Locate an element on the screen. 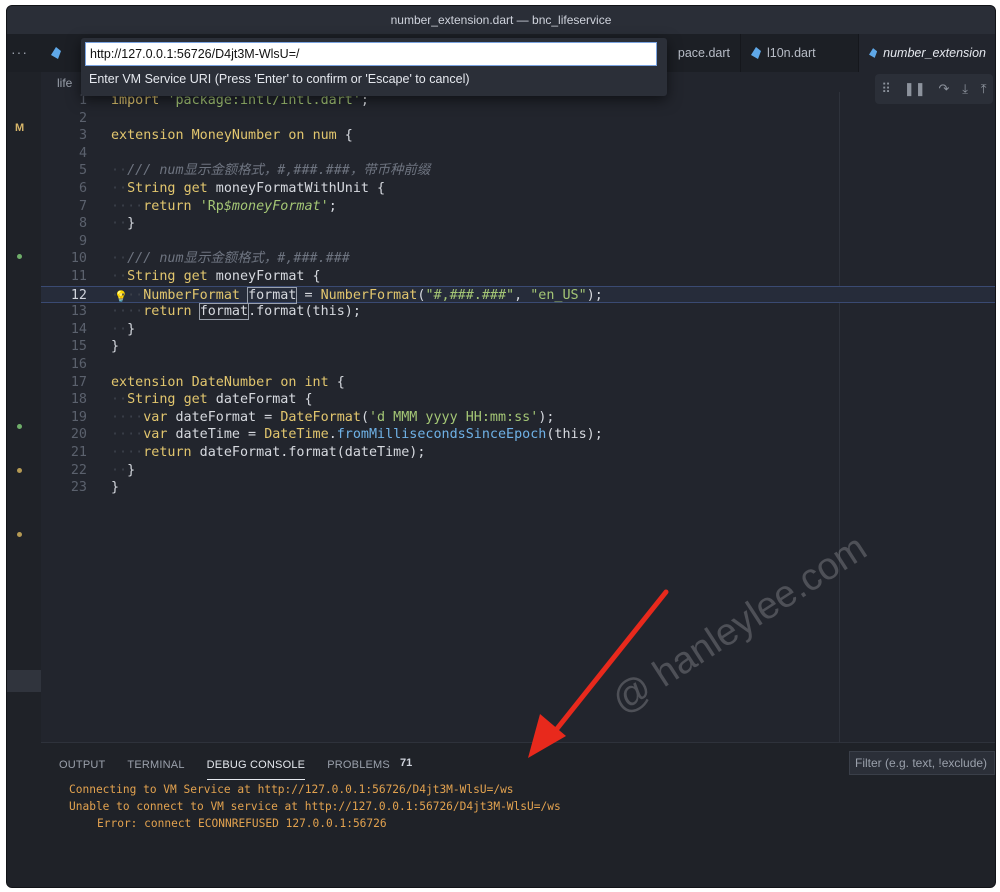 Image resolution: width=1000 pixels, height=892 pixels. annotation-arrow is located at coordinates (598, 673).